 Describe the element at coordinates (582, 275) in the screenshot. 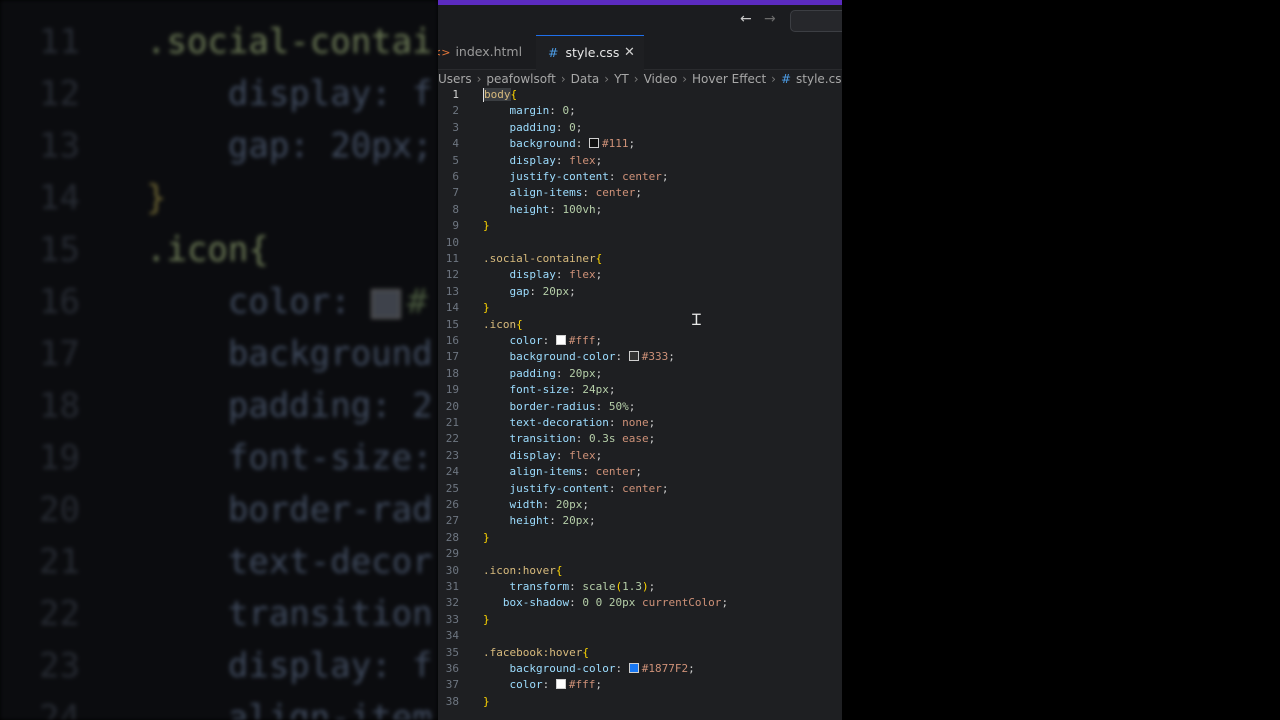

I see `token: flex` at that location.